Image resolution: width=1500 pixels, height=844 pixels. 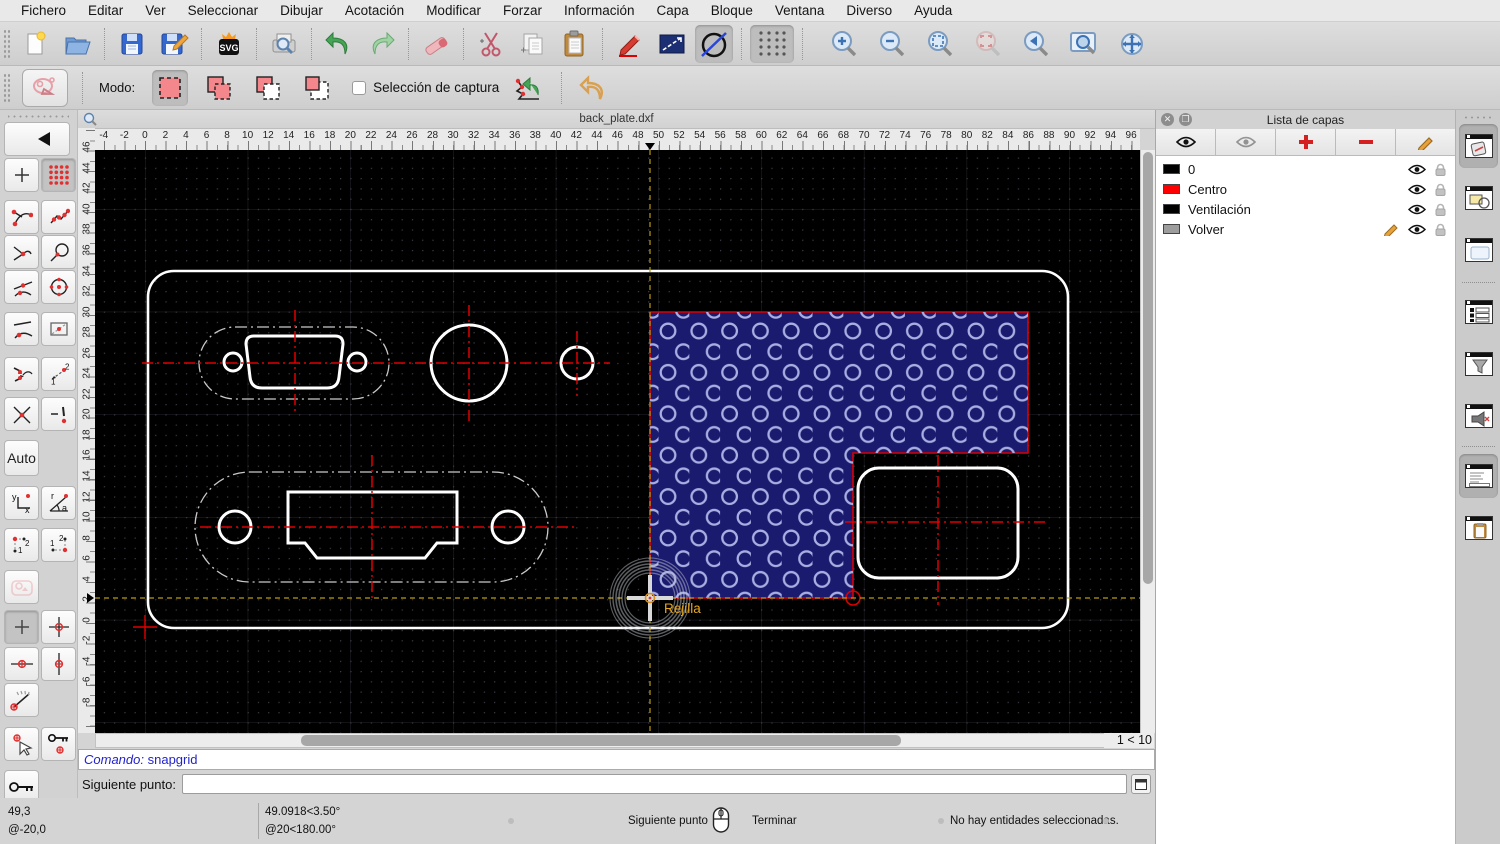 What do you see at coordinates (1305, 169) in the screenshot?
I see `layer-row: 0` at bounding box center [1305, 169].